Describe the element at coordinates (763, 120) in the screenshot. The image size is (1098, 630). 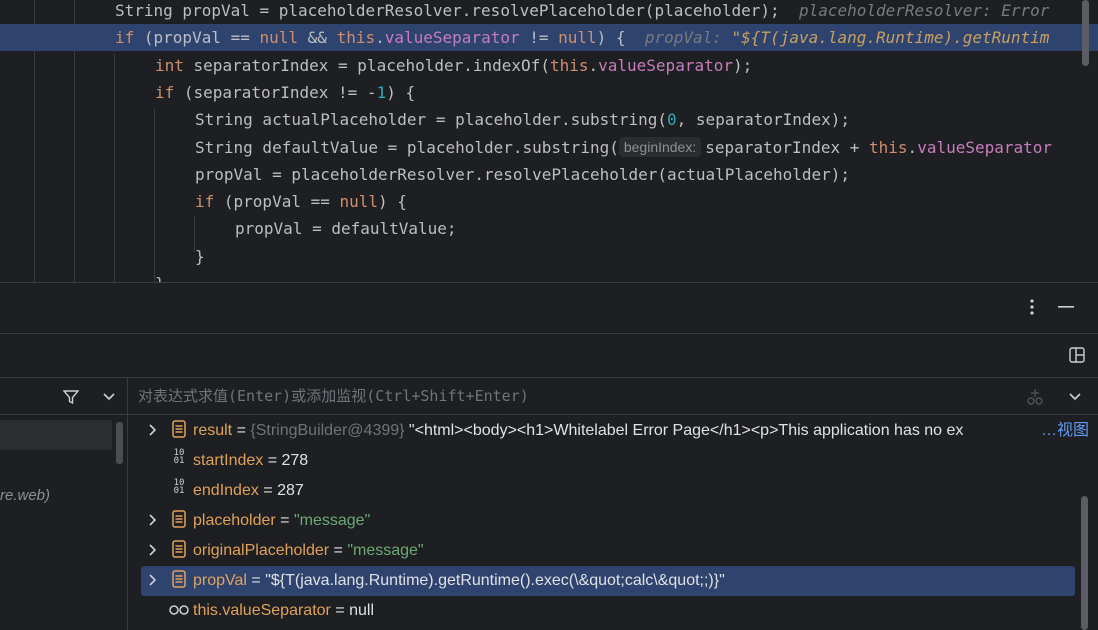
I see `code-token: , separatorIndex);` at that location.